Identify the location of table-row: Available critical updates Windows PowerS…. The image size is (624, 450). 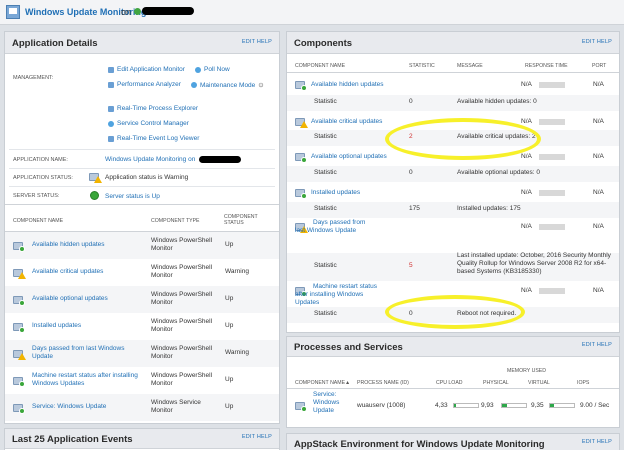
(142, 272).